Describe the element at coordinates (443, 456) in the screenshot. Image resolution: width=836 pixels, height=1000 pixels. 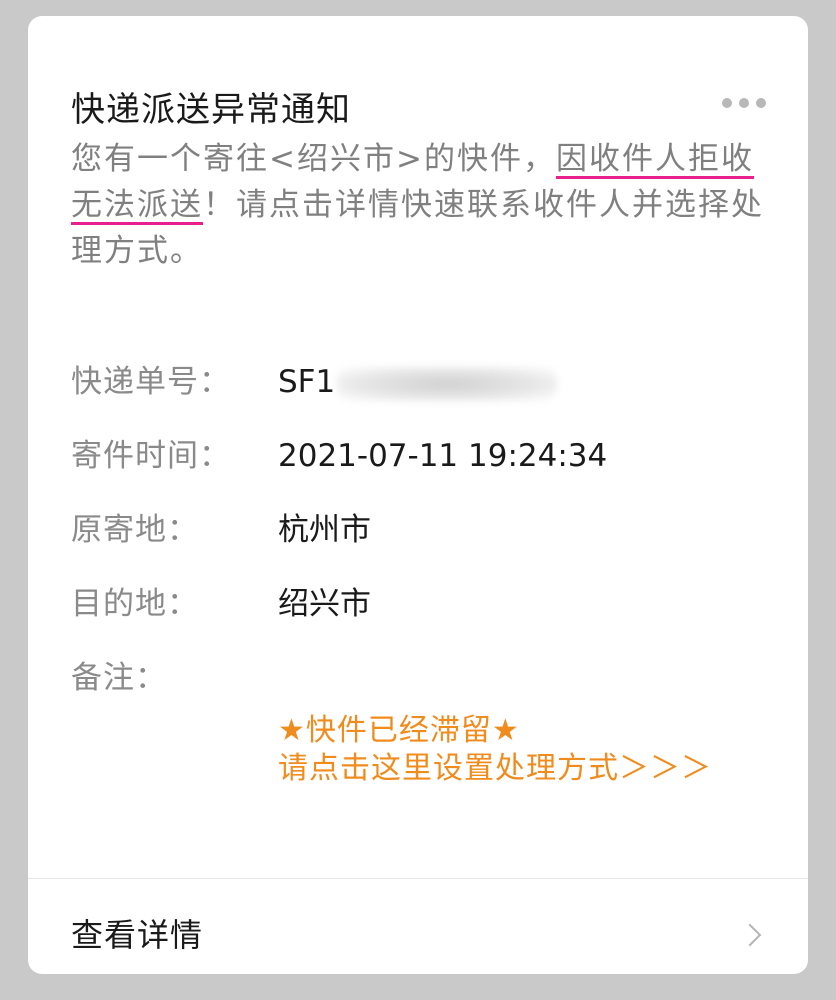
I see `field-value: 2021-07-11 19:24:34` at that location.